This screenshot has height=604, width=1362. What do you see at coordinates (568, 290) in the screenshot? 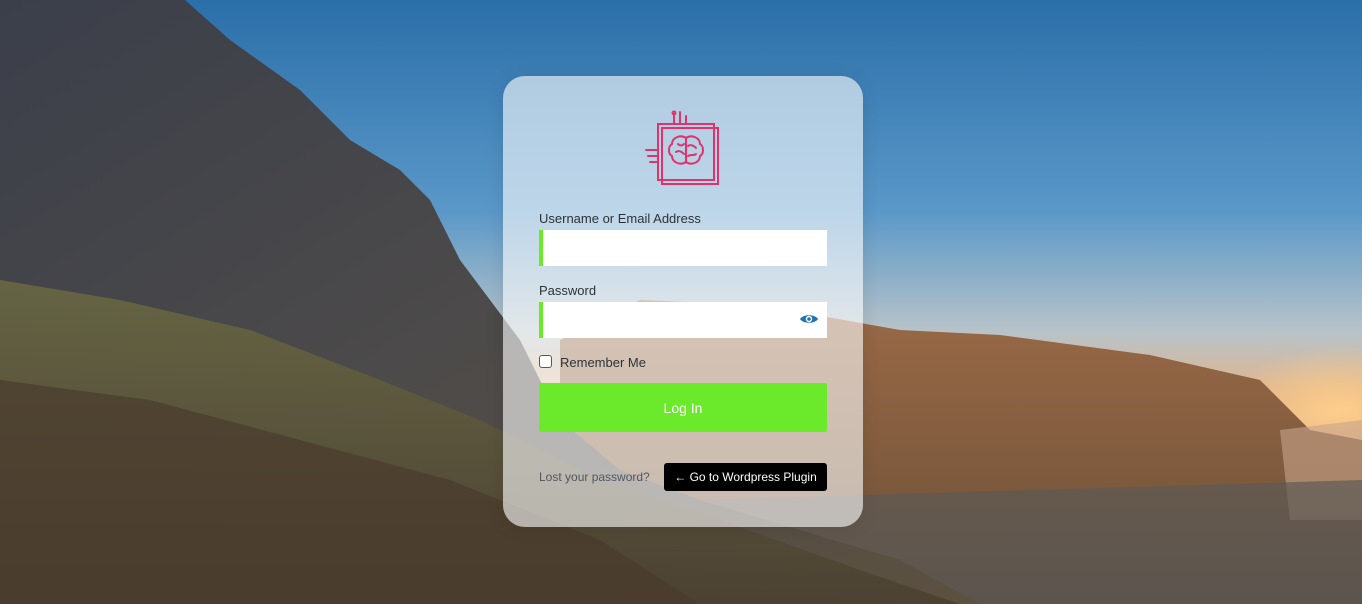
I see `password-label: Password` at bounding box center [568, 290].